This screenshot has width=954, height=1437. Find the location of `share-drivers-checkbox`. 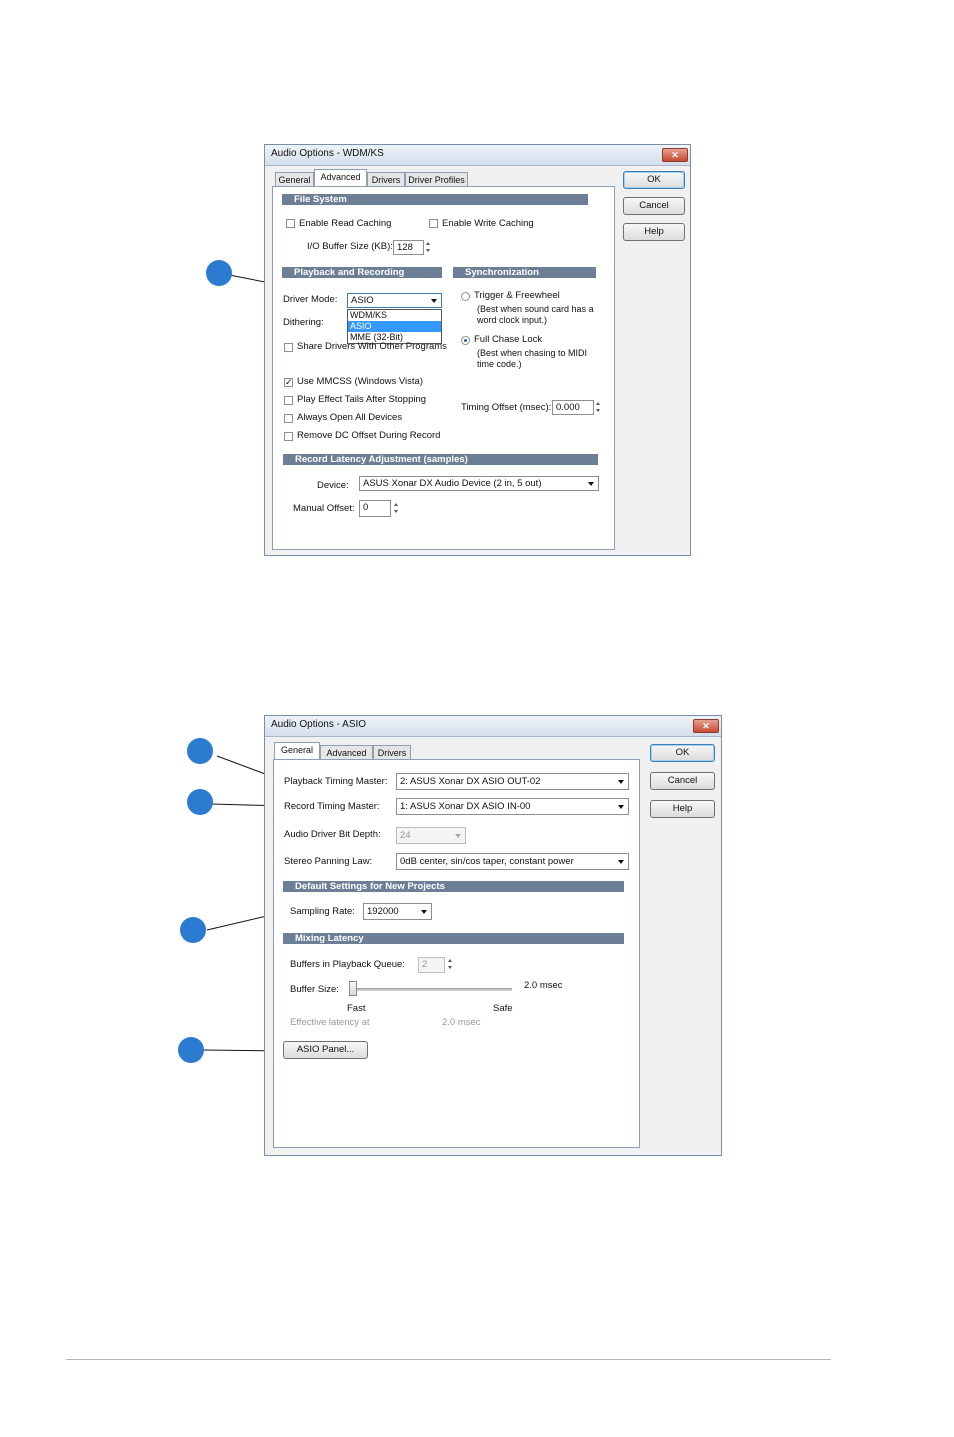

share-drivers-checkbox is located at coordinates (288, 347).